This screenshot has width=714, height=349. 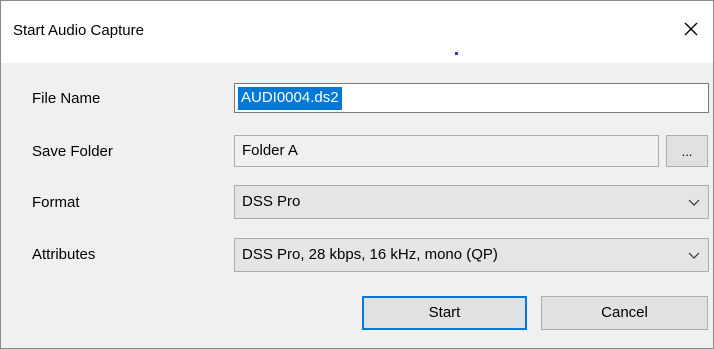 What do you see at coordinates (270, 150) in the screenshot?
I see `save-folder-value: Folder A` at bounding box center [270, 150].